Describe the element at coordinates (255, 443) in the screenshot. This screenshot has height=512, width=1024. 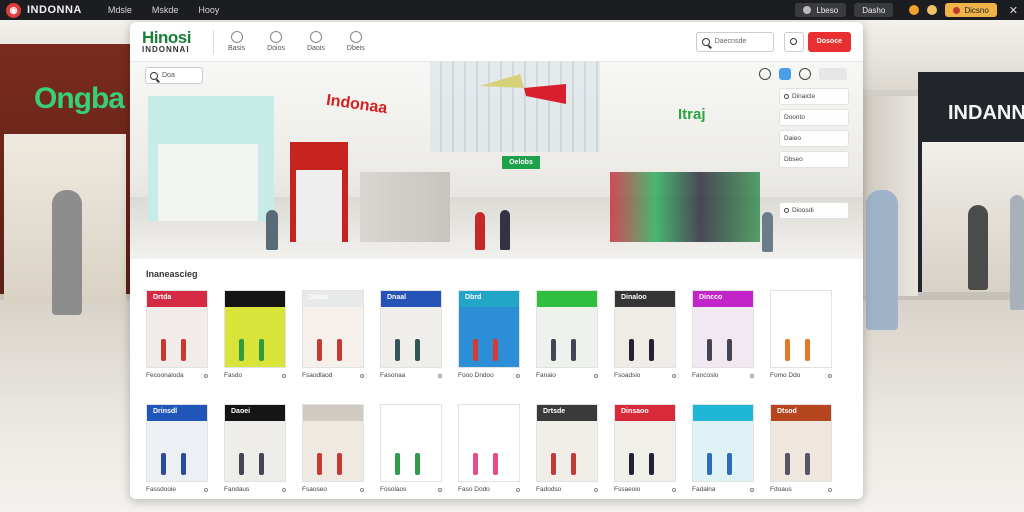
I see `product-thumbnail: Daoei` at that location.